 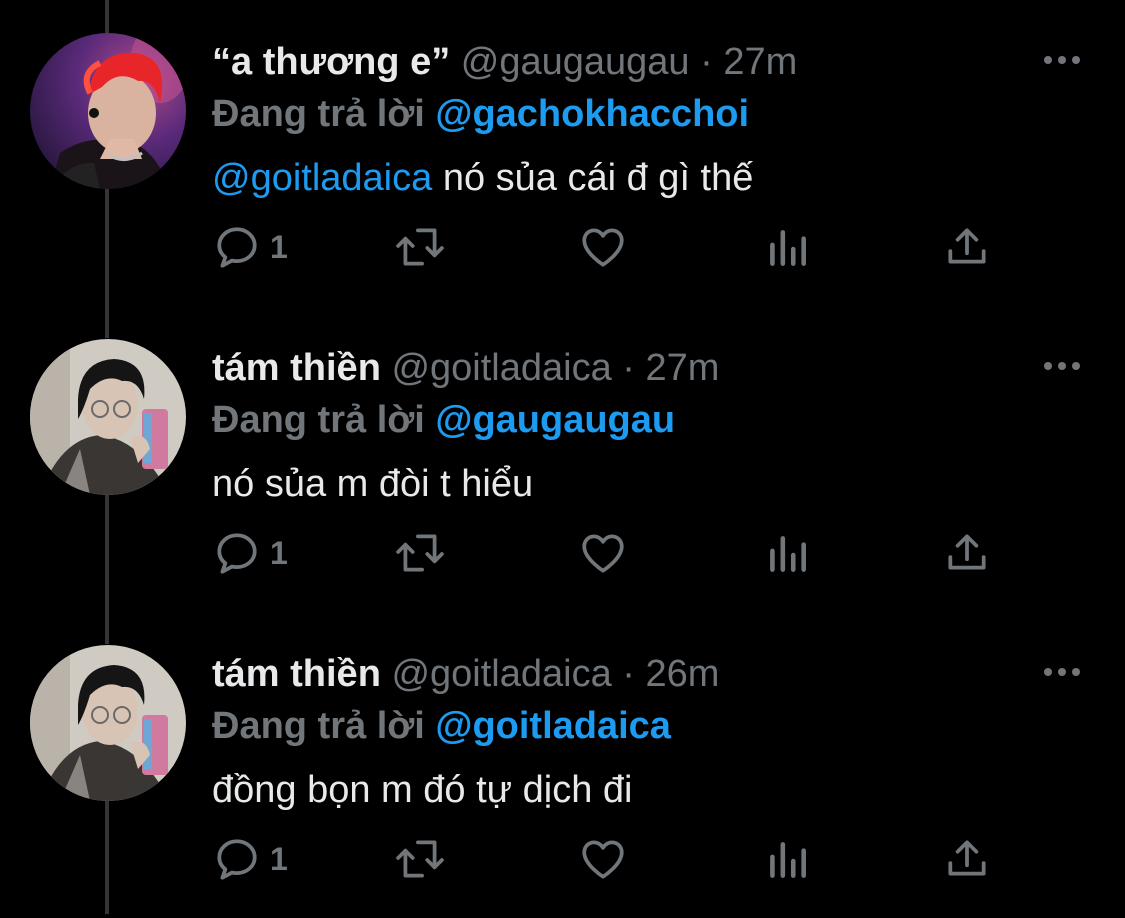 I want to click on replying-to-handle: @gachokhacchoi, so click(x=592, y=114).